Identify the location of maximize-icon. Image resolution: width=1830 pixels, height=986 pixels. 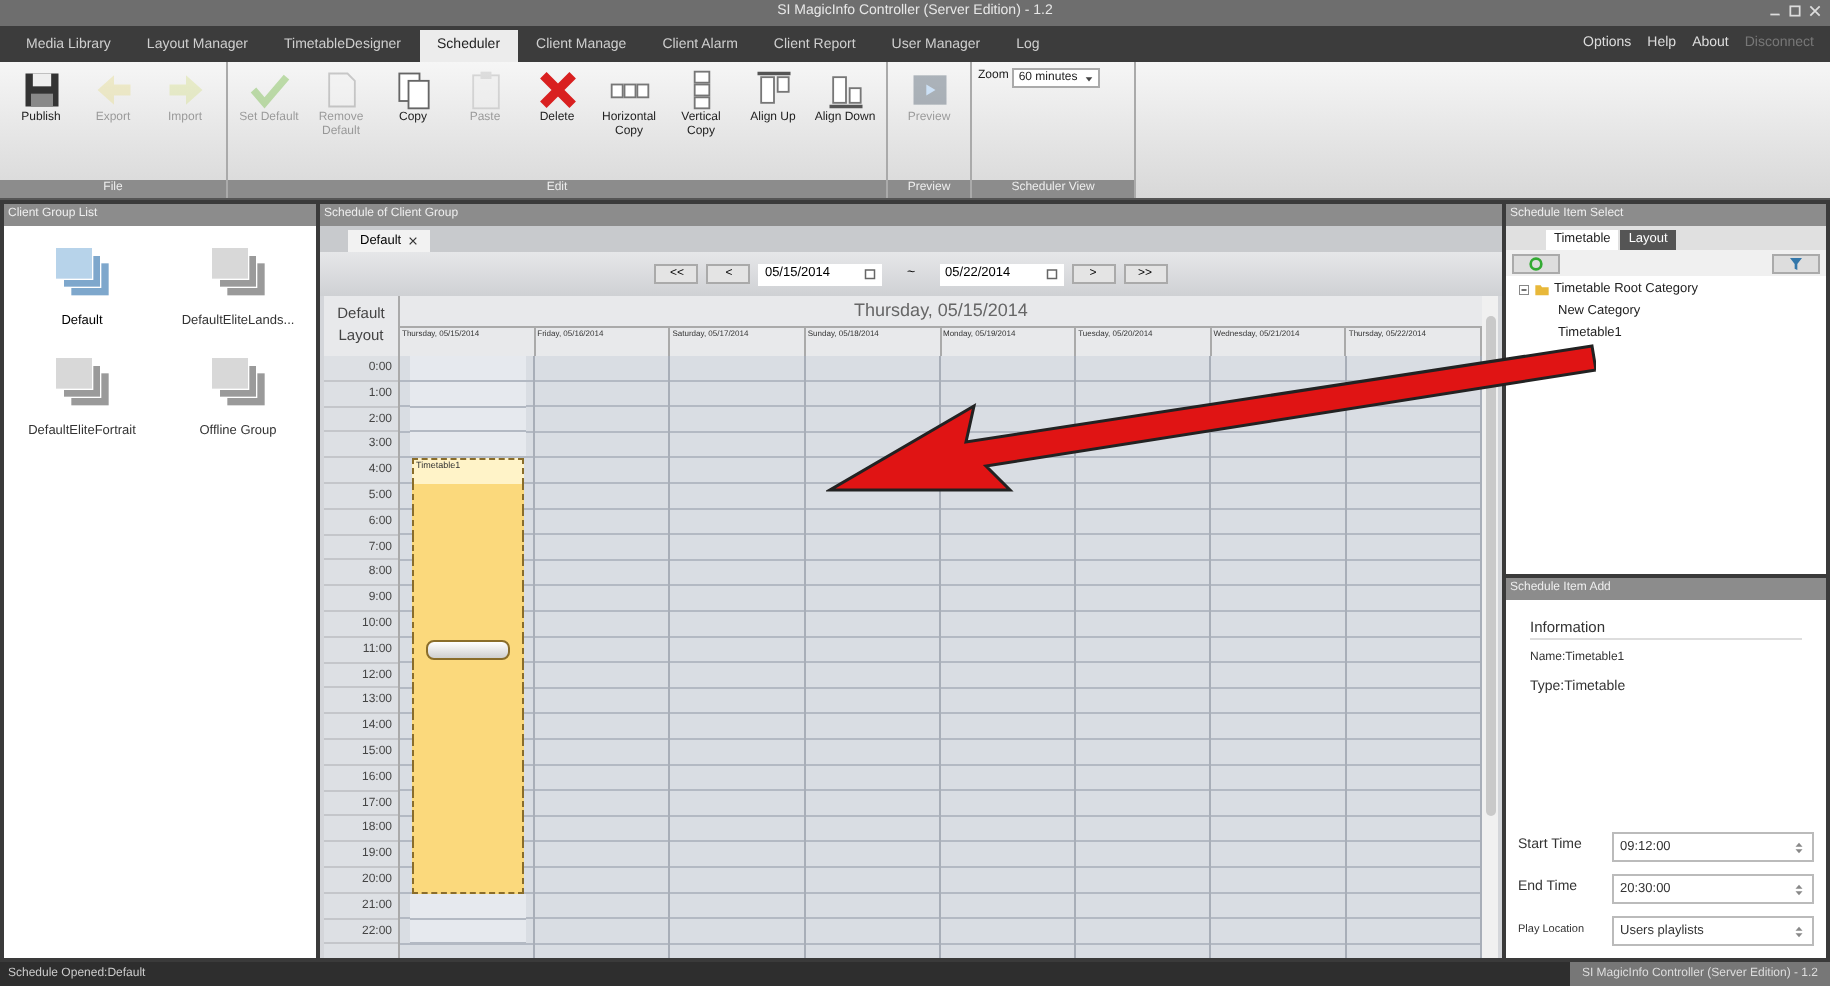
(1795, 11).